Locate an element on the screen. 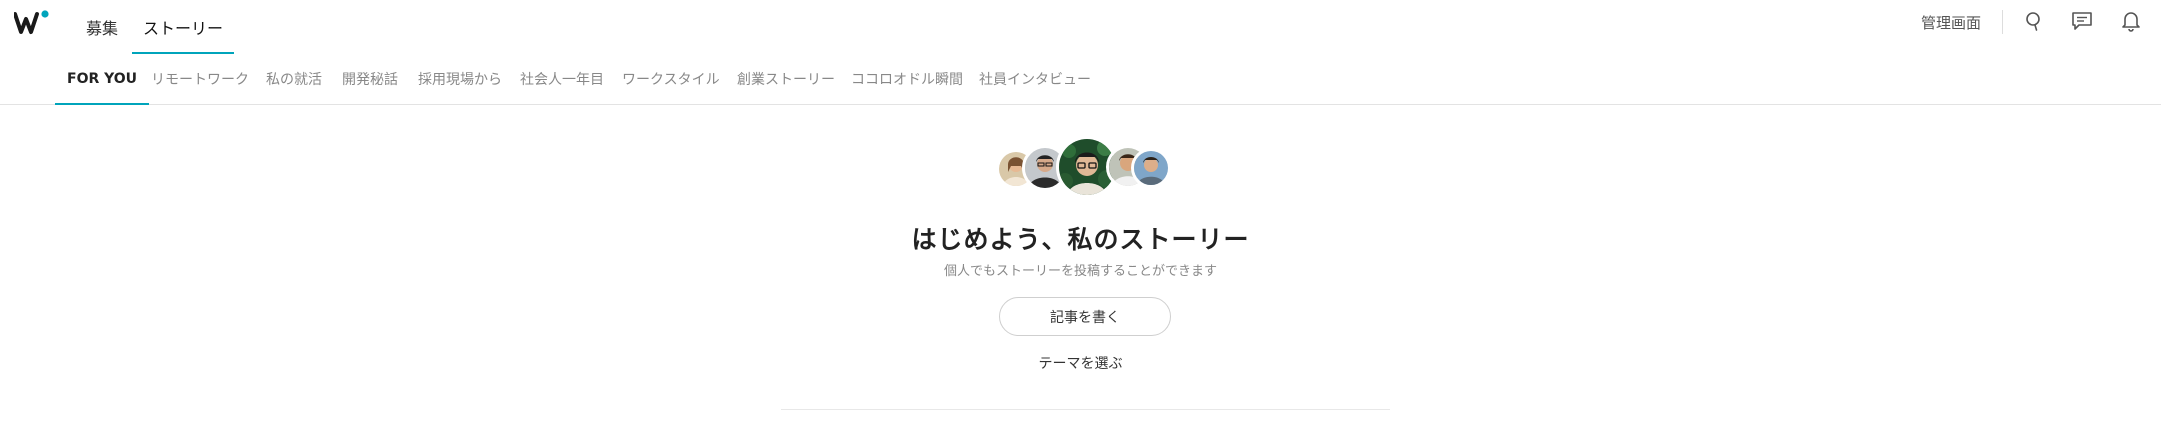 The image size is (2161, 437). subtab-label: 開発秘話 is located at coordinates (370, 80).